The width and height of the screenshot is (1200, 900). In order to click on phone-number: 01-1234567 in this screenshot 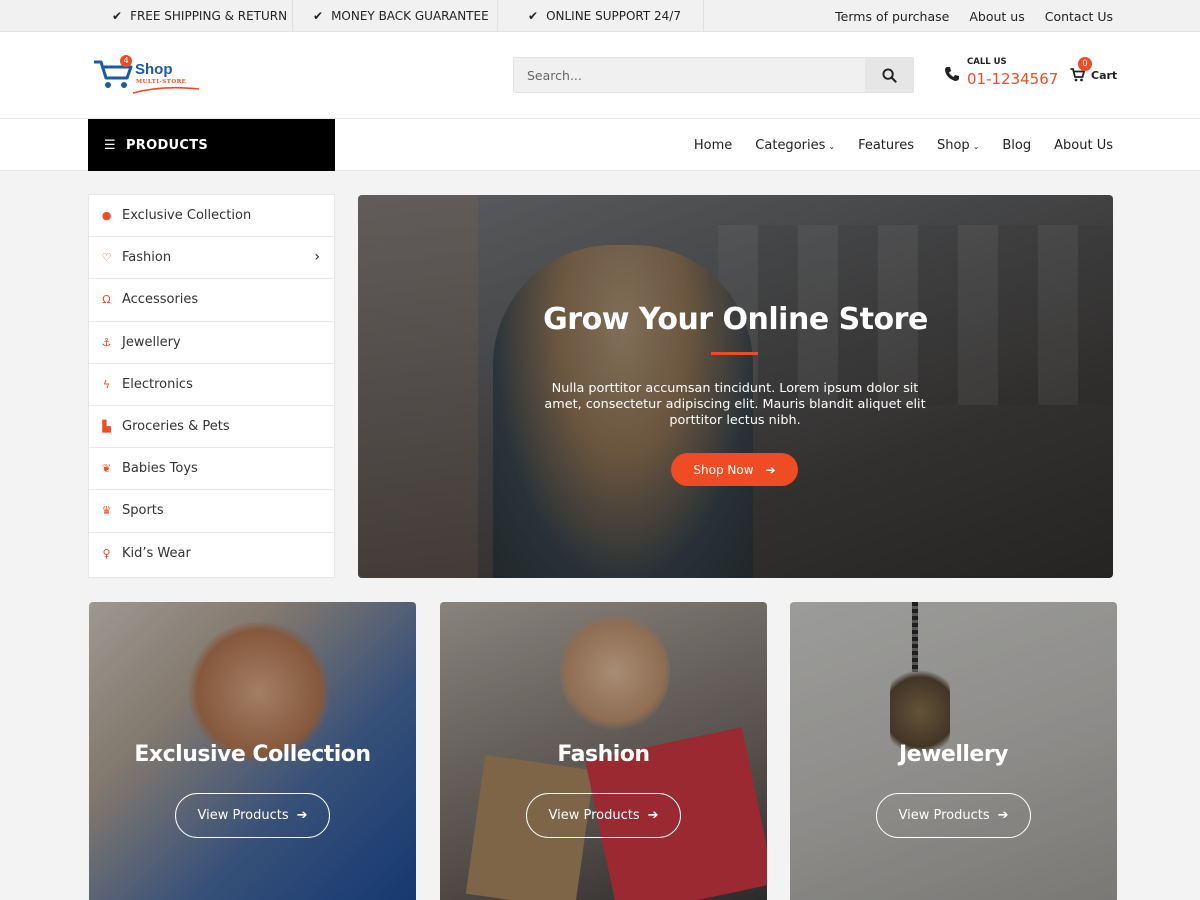, I will do `click(1013, 79)`.